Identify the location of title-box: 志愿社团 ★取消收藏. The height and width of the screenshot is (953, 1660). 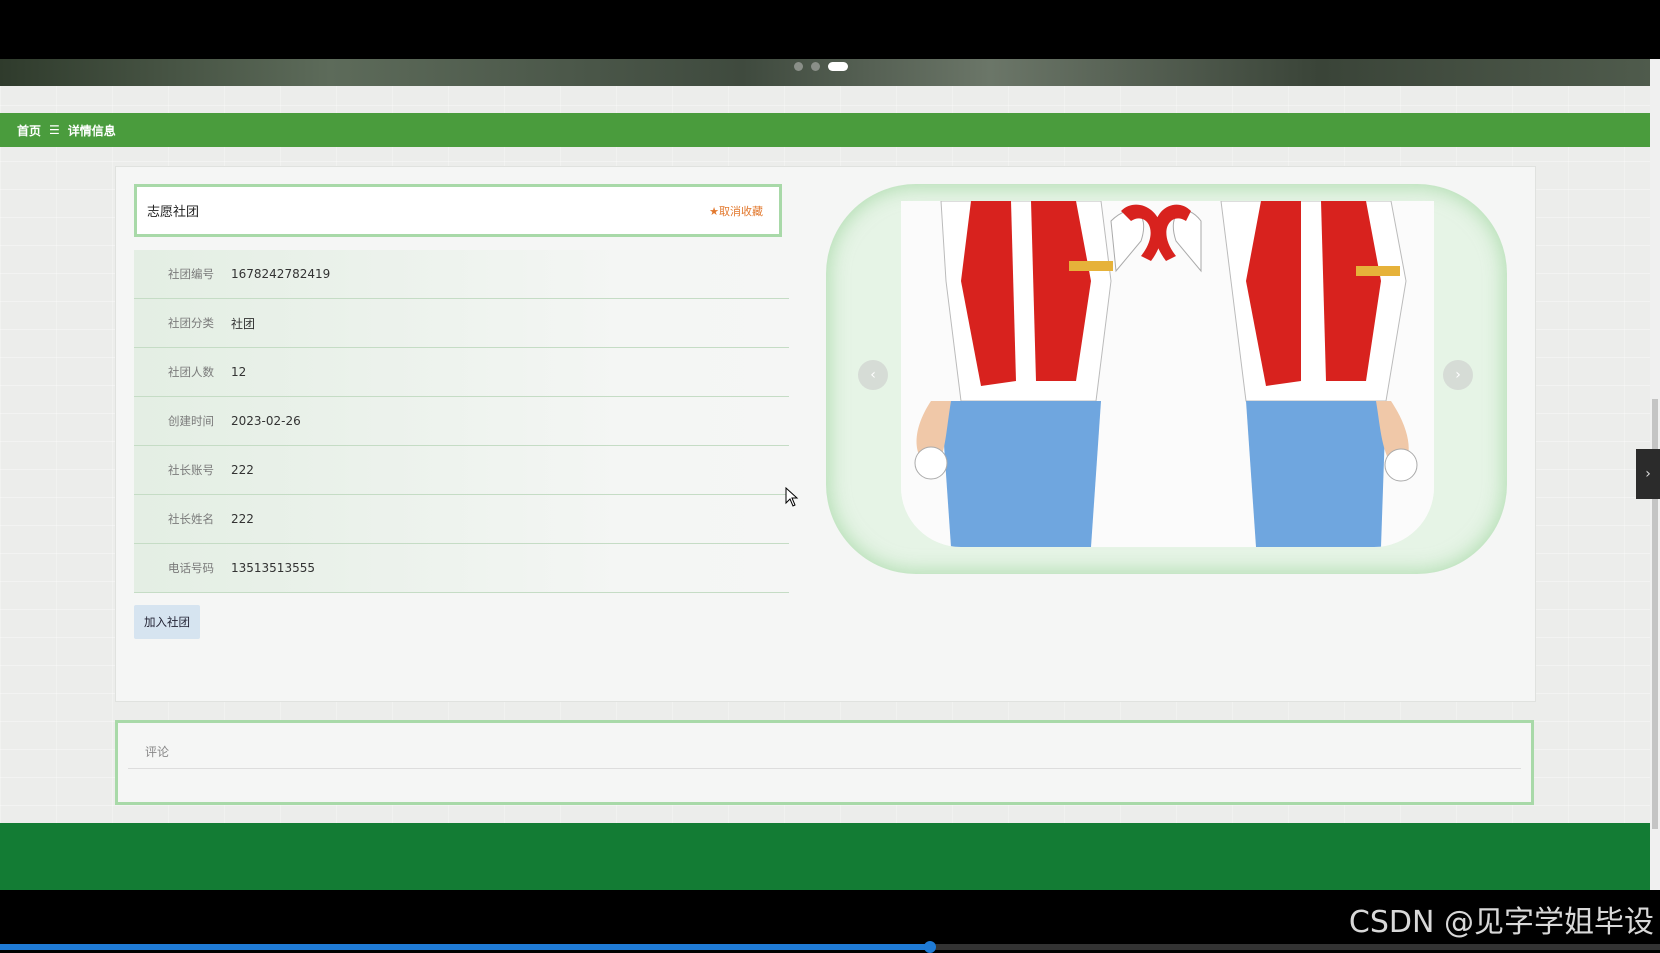
(458, 210).